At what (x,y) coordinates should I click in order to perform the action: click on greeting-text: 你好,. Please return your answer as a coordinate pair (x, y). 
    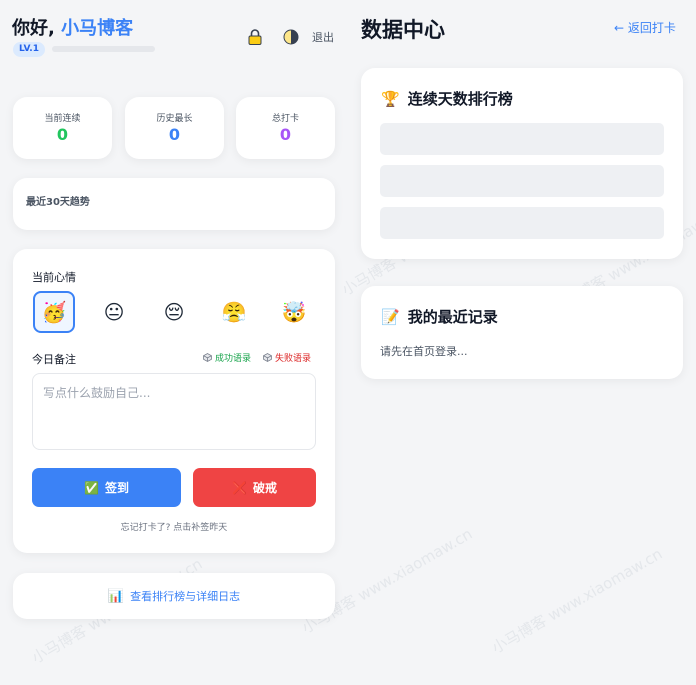
    Looking at the image, I should click on (37, 28).